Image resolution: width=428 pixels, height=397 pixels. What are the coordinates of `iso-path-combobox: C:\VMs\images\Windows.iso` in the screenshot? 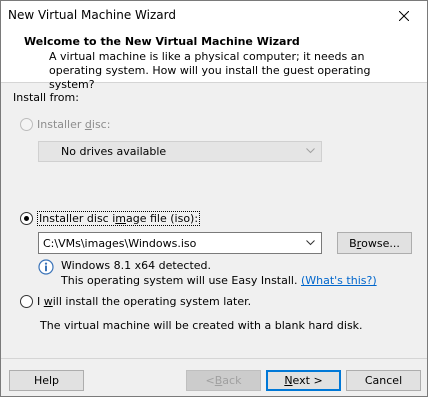 It's located at (180, 243).